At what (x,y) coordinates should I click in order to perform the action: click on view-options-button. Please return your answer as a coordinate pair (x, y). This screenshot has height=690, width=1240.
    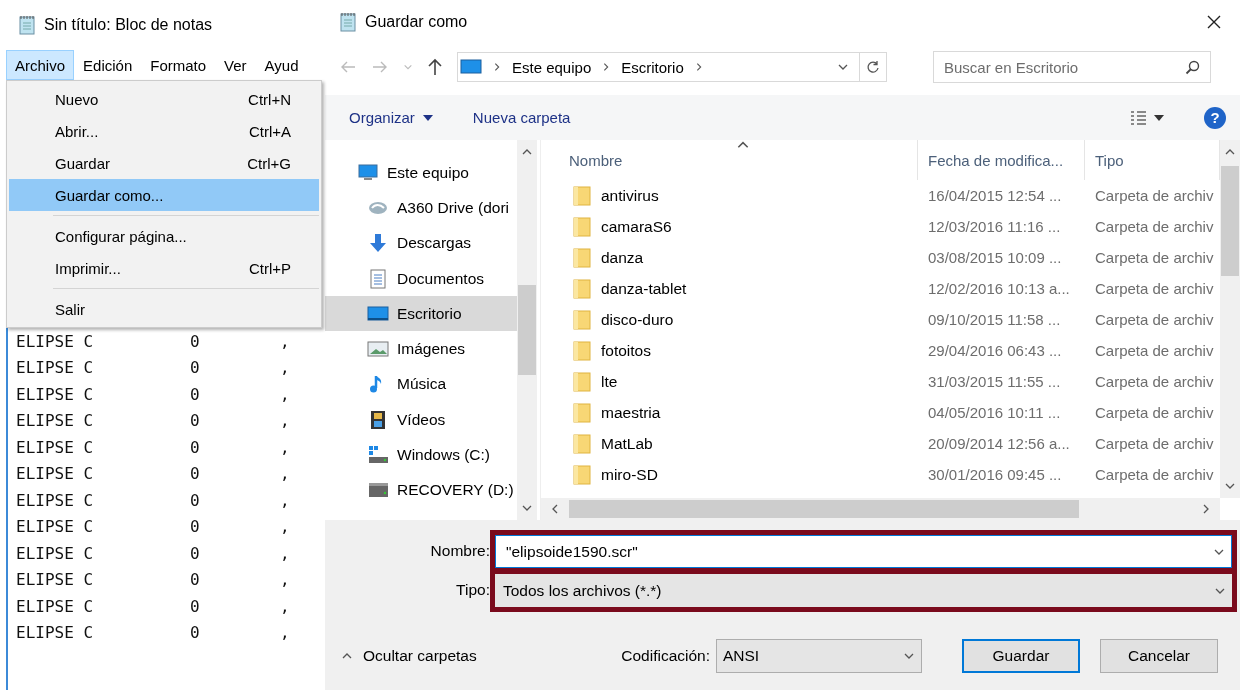
    Looking at the image, I should click on (1147, 117).